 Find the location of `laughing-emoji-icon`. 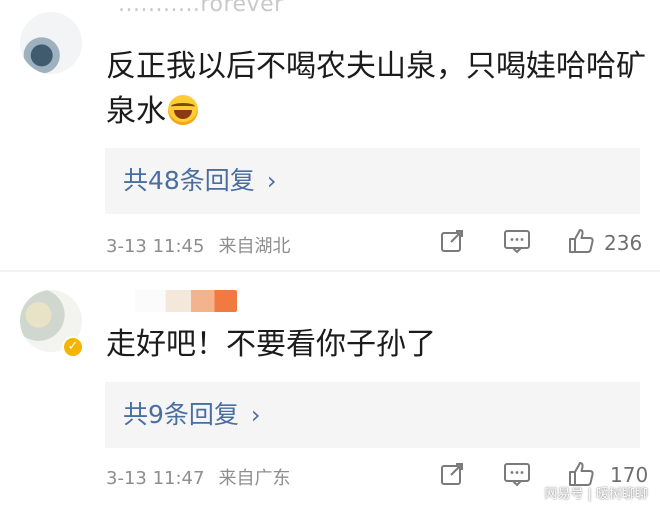

laughing-emoji-icon is located at coordinates (183, 110).